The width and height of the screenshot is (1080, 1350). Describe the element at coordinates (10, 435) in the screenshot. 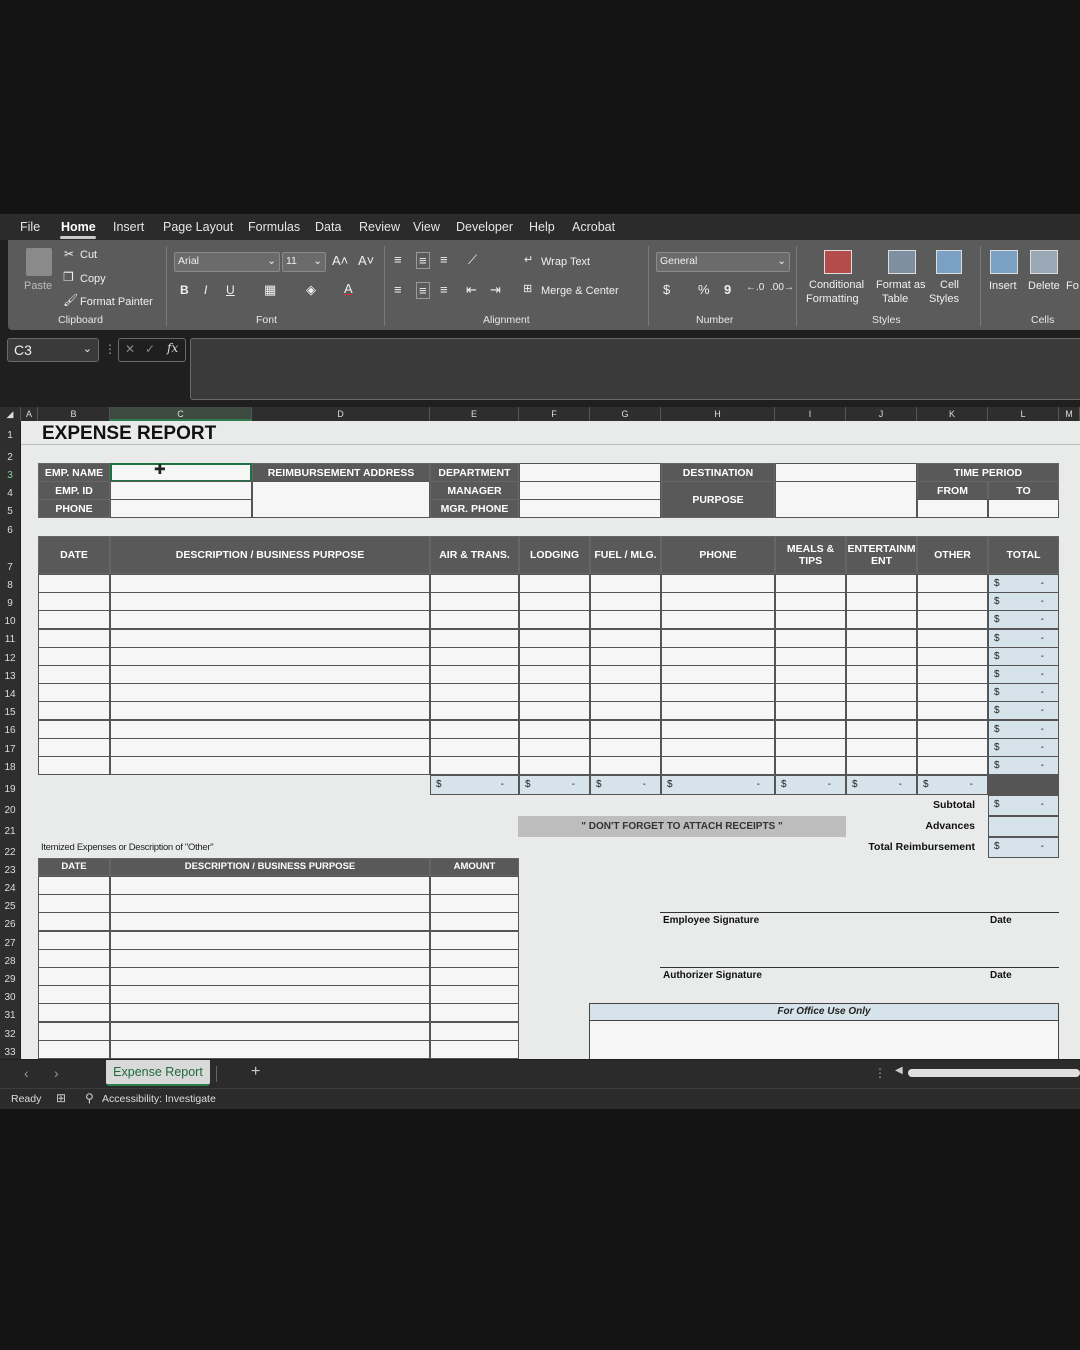

I see `row-header: 1` at that location.